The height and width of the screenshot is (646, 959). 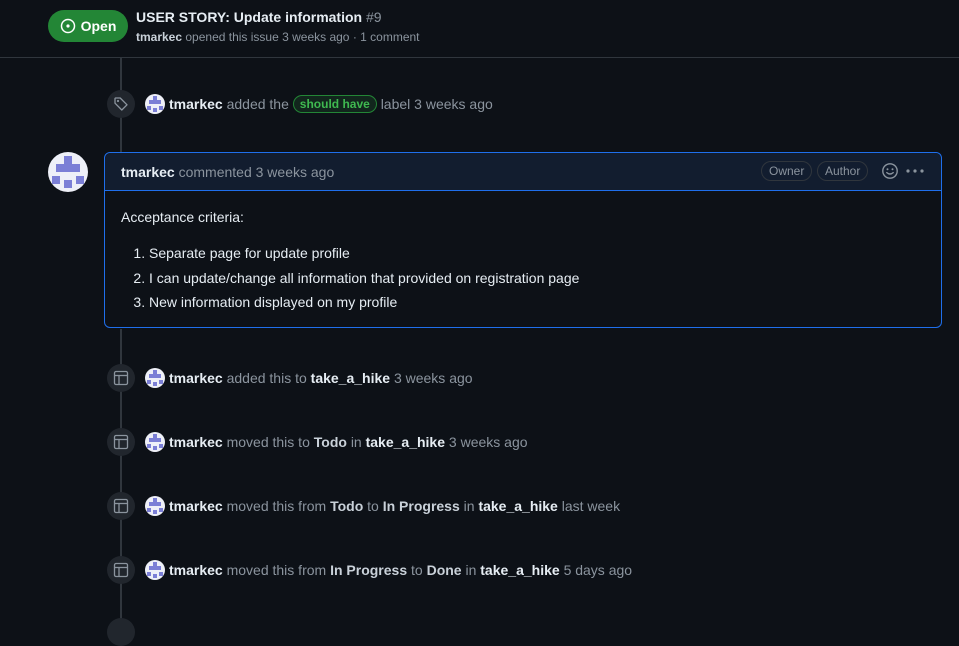 I want to click on comment-author-link: tmarkec, so click(x=148, y=172).